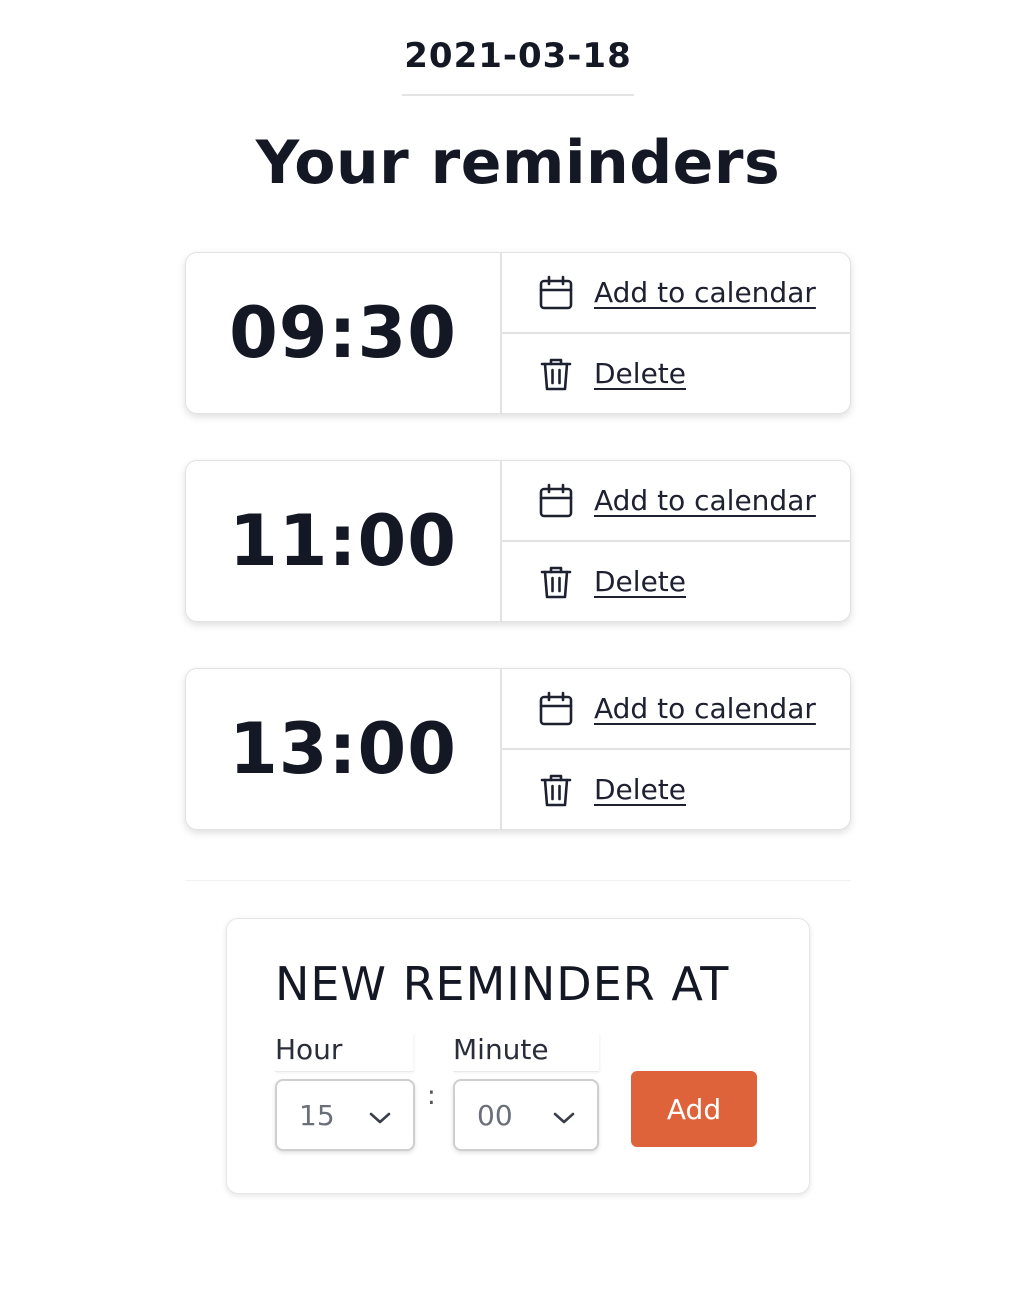  I want to click on date-header-wrap: 2021-03-18, so click(518, 66).